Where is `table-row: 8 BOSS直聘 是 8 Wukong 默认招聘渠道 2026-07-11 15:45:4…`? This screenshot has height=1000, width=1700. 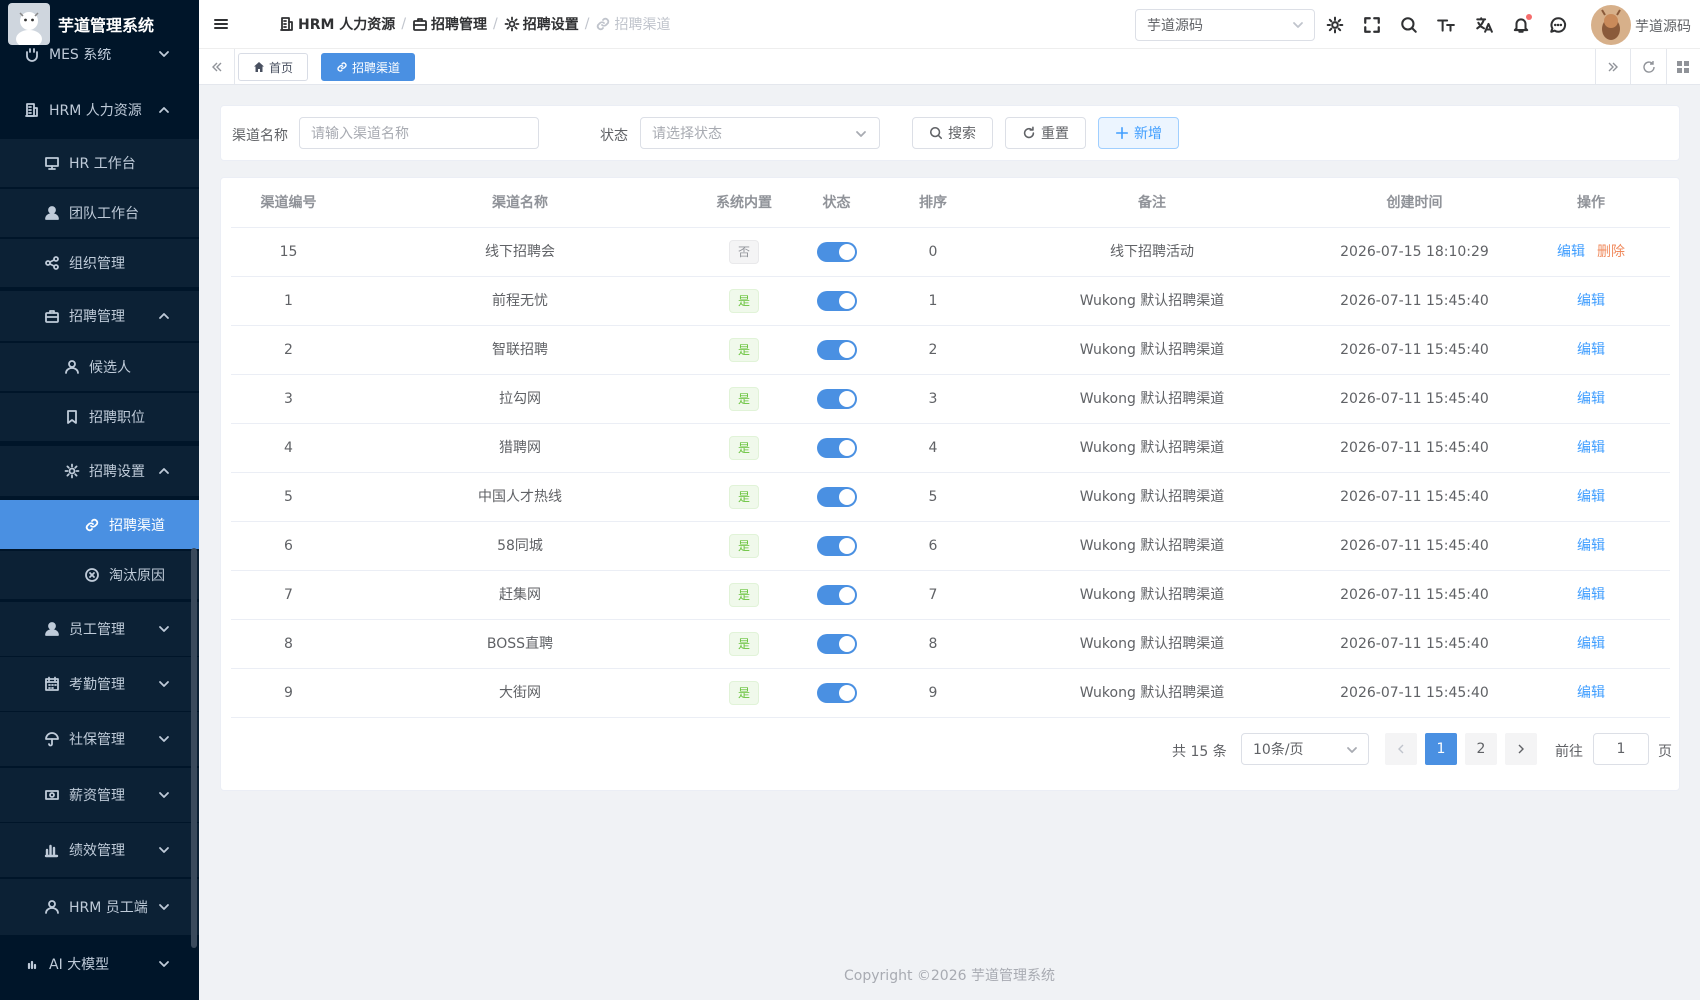 table-row: 8 BOSS直聘 是 8 Wukong 默认招聘渠道 2026-07-11 15:45:4… is located at coordinates (950, 644).